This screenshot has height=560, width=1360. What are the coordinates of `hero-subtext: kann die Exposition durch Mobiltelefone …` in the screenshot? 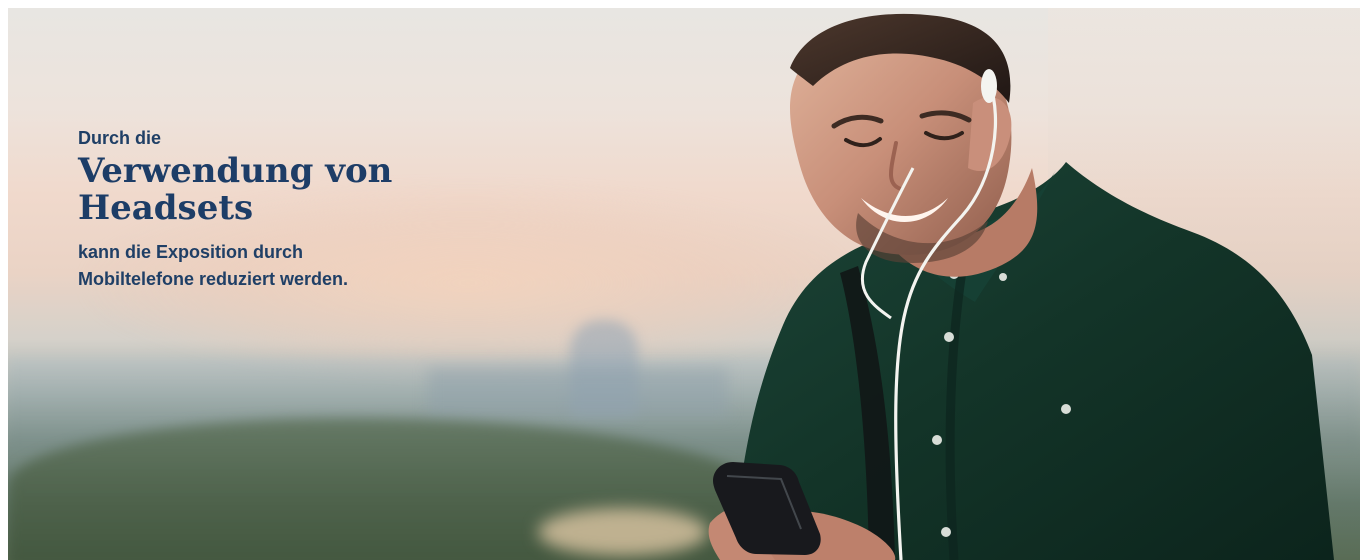 It's located at (213, 265).